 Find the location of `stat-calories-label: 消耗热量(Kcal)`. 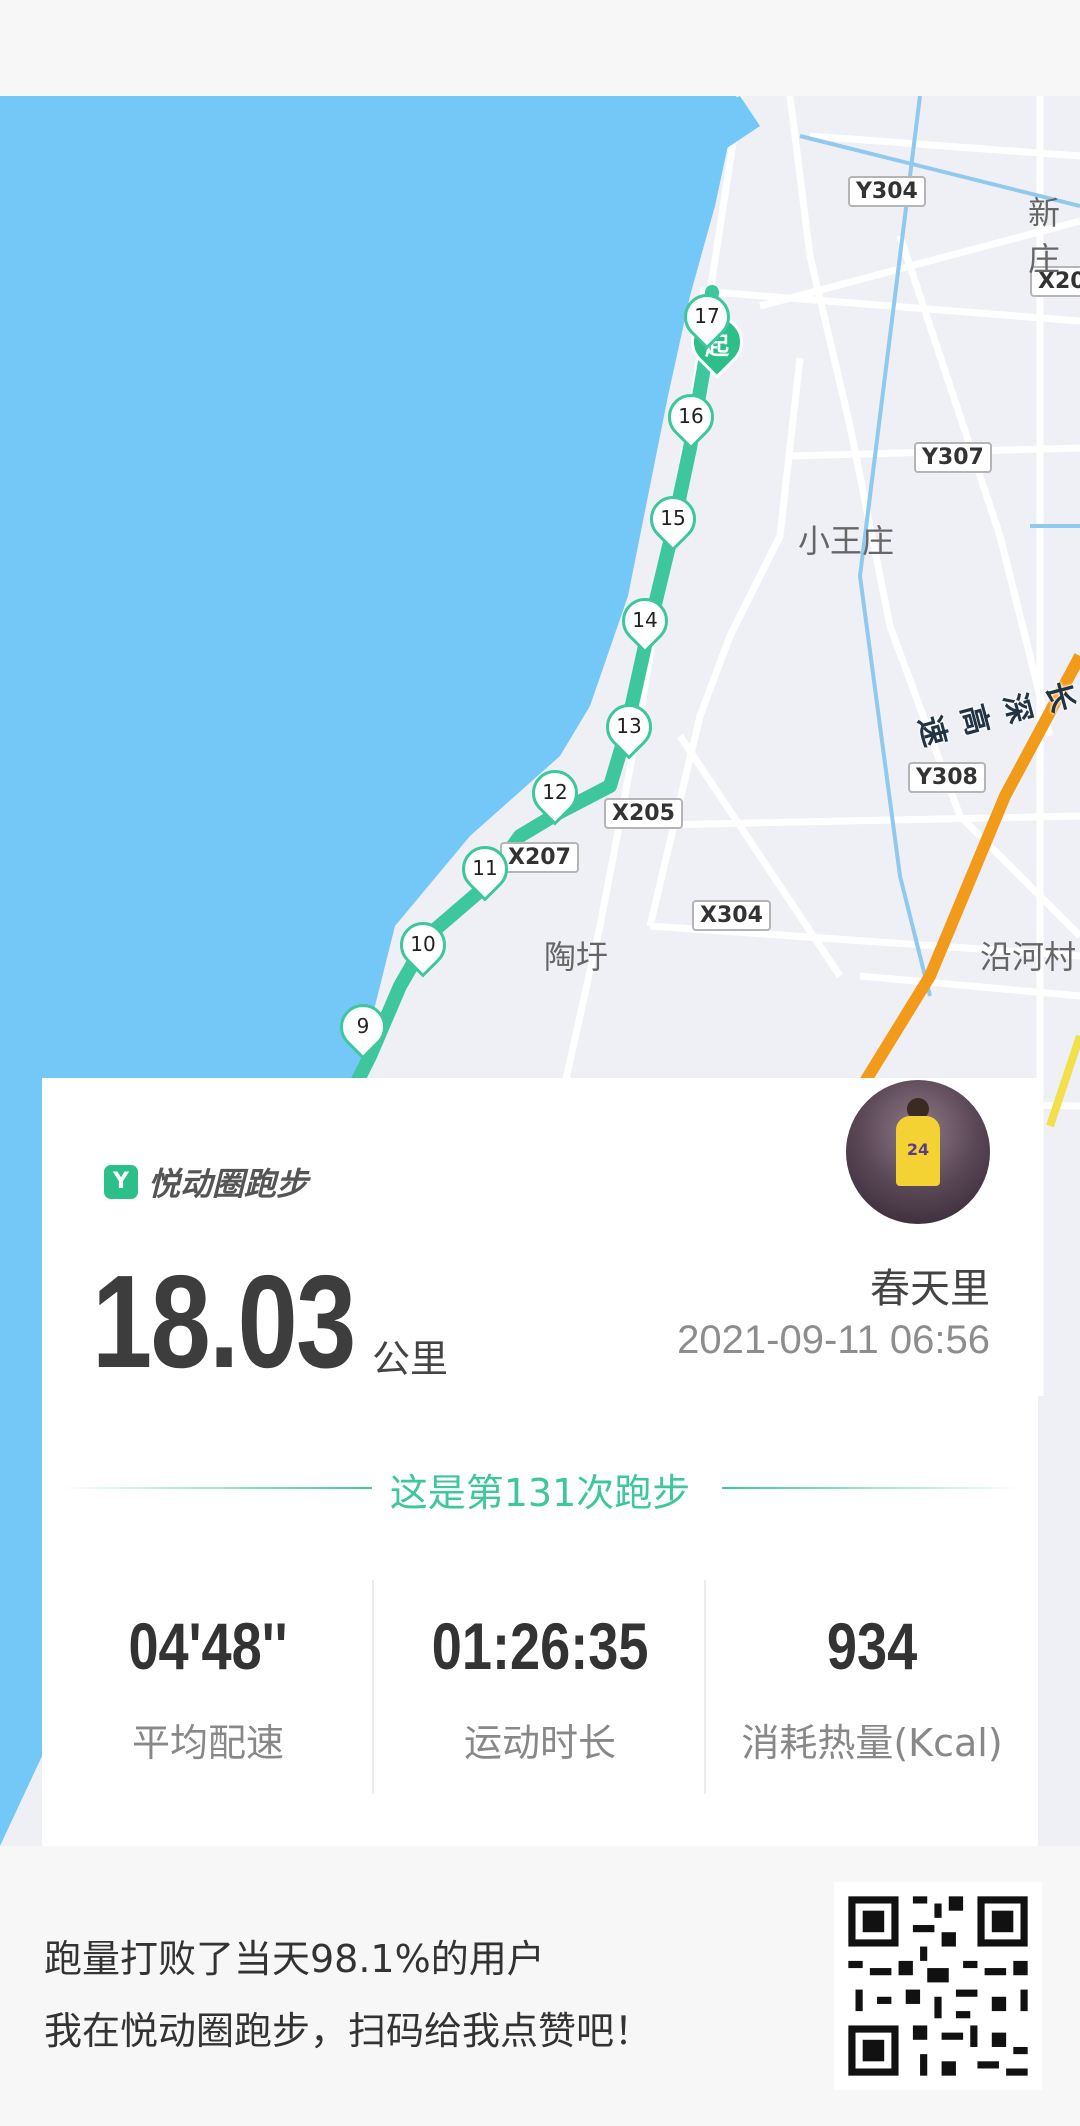

stat-calories-label: 消耗热量(Kcal) is located at coordinates (872, 1743).